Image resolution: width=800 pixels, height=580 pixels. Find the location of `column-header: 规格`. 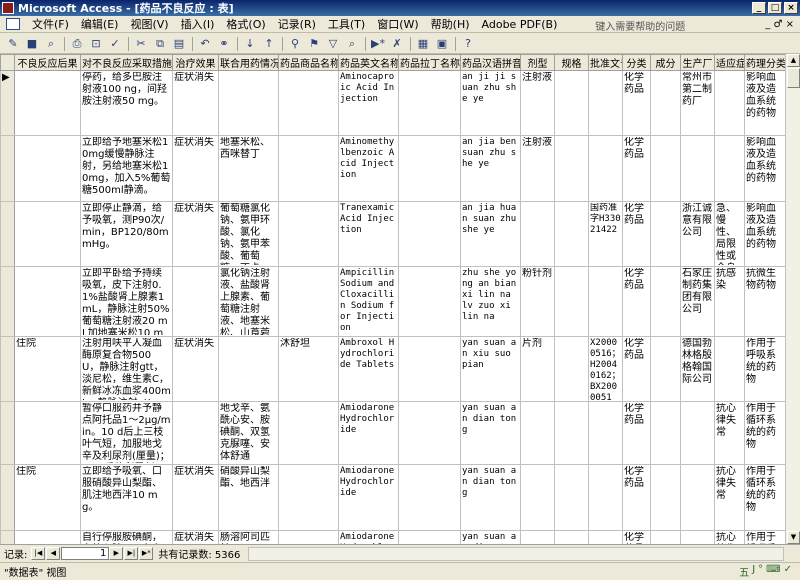

column-header: 规格 is located at coordinates (571, 62).